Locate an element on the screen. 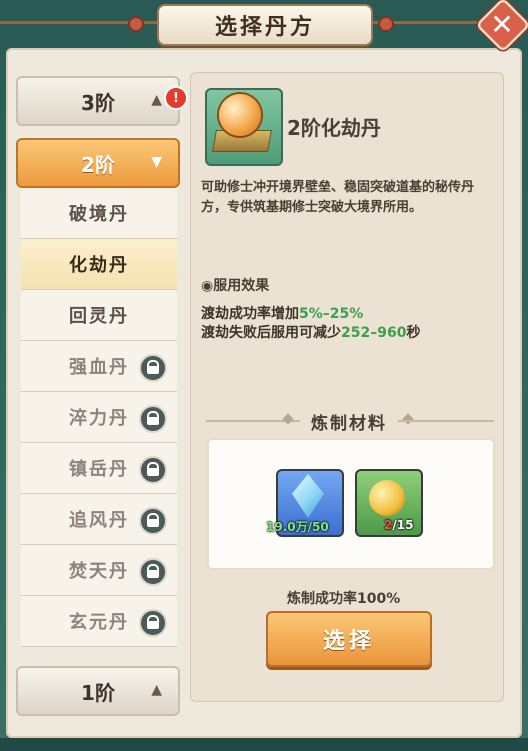 The width and height of the screenshot is (528, 751). choose-button: 选择 is located at coordinates (349, 639).